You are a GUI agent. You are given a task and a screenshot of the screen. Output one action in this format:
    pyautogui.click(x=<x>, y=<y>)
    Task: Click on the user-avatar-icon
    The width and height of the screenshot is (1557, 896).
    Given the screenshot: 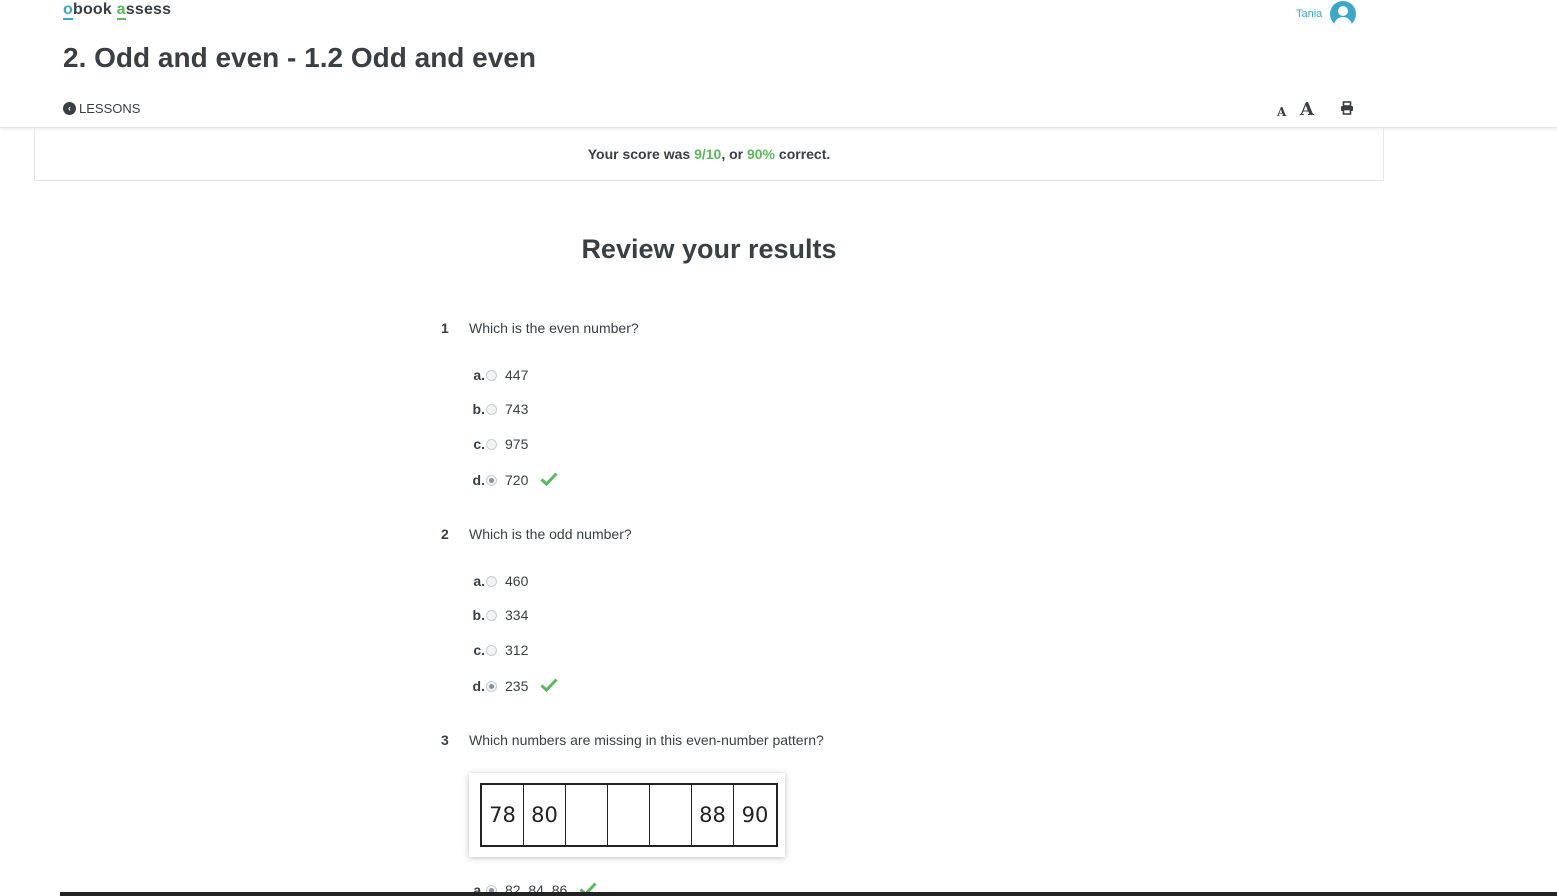 What is the action you would take?
    pyautogui.click(x=1343, y=14)
    